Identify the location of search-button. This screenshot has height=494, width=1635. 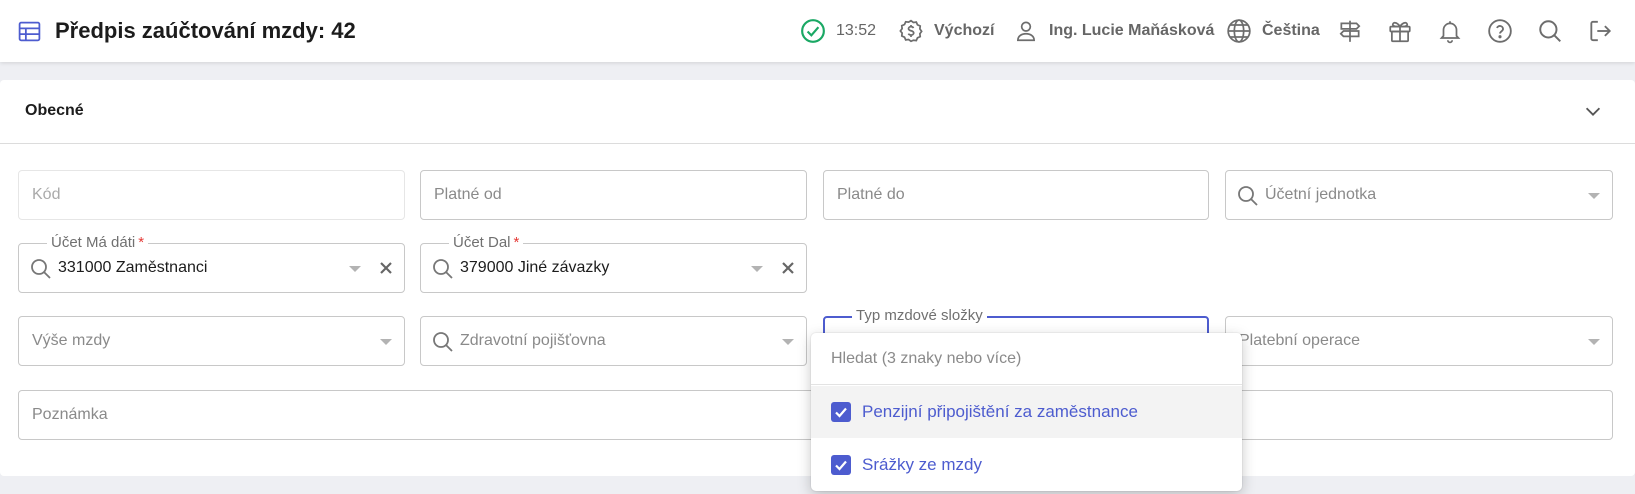
(1550, 31).